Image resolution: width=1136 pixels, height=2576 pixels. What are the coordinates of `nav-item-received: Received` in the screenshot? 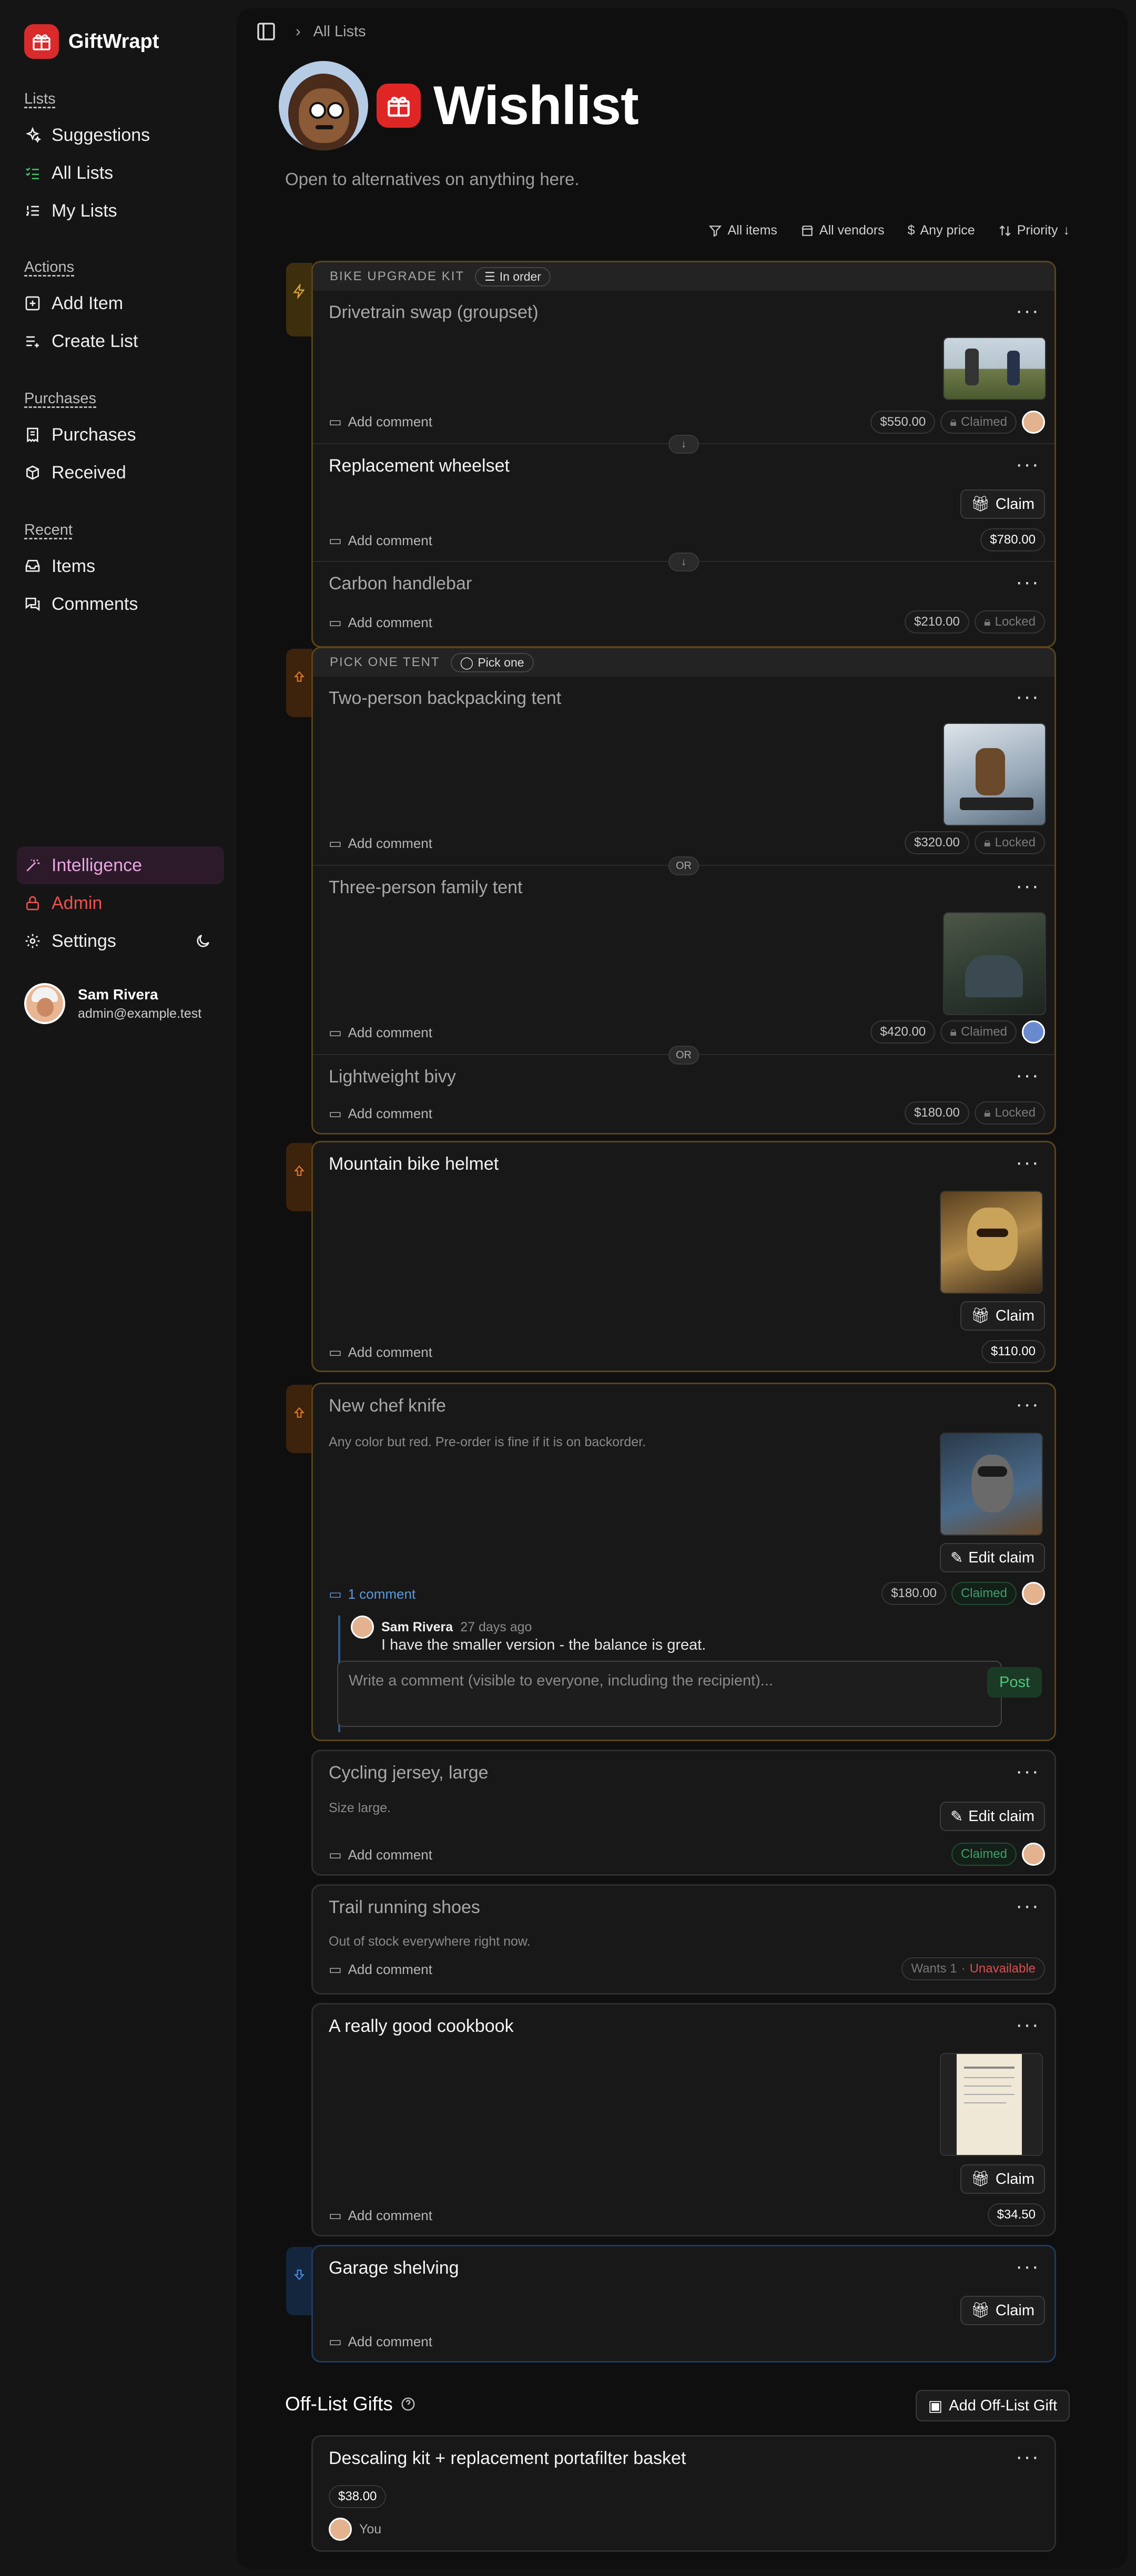 It's located at (124, 473).